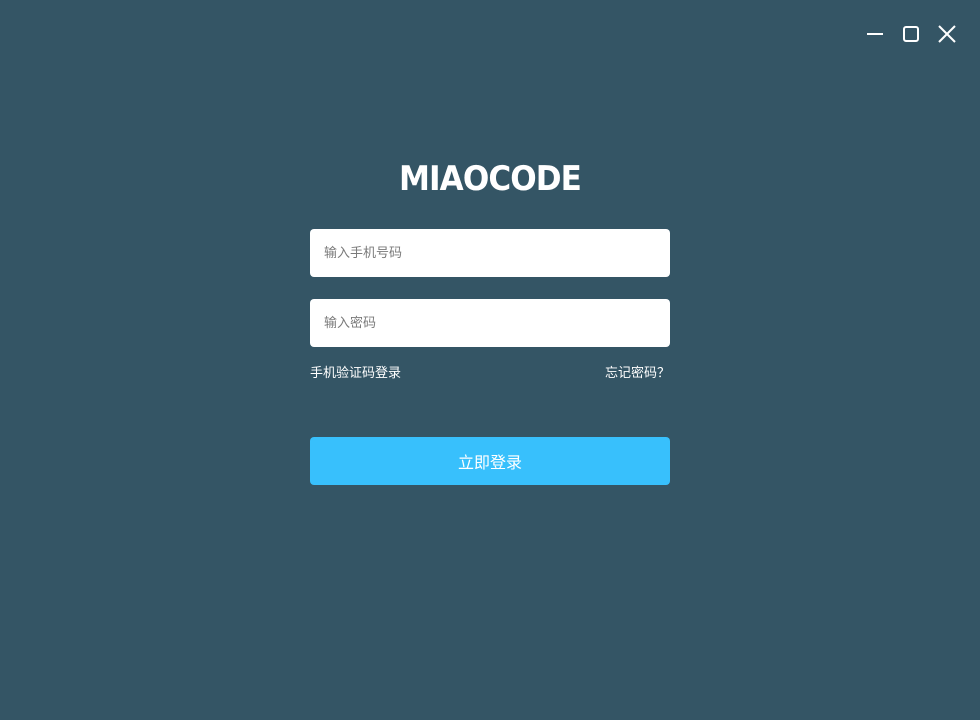 The width and height of the screenshot is (980, 720). I want to click on minimize-icon, so click(875, 34).